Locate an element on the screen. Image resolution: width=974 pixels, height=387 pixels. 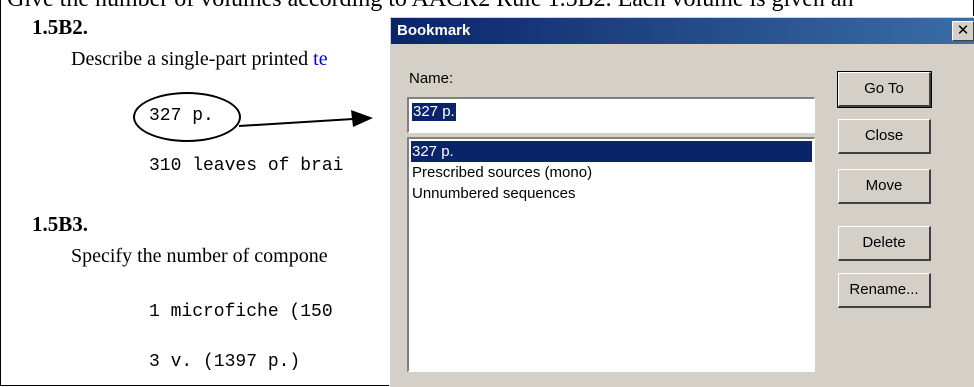
example-310-leaves: 310 leaves of brai is located at coordinates (246, 166).